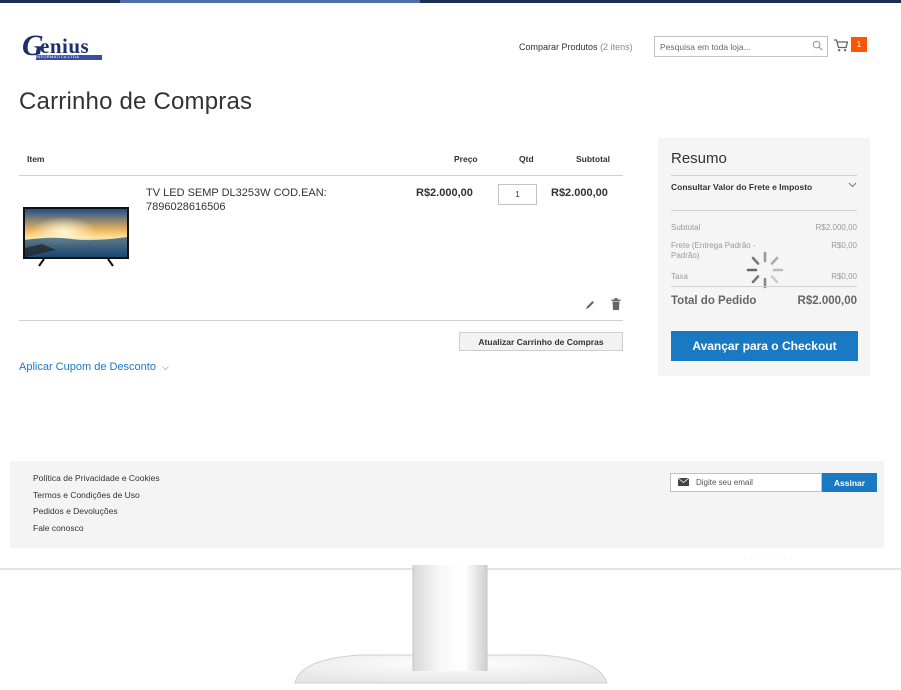 This screenshot has height=690, width=901. I want to click on chevron-down-icon, so click(852, 185).